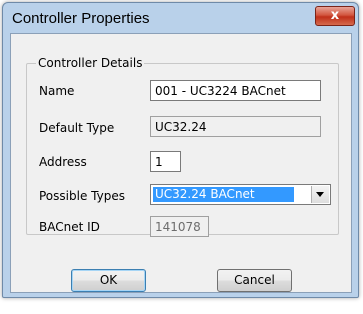 This screenshot has width=363, height=314. Describe the element at coordinates (63, 162) in the screenshot. I see `address-label: Address` at that location.